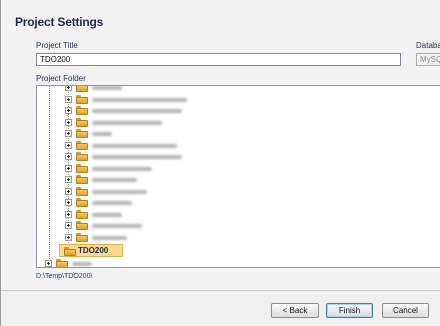 The width and height of the screenshot is (440, 326). Describe the element at coordinates (349, 310) in the screenshot. I see `finish-button: Finish` at that location.